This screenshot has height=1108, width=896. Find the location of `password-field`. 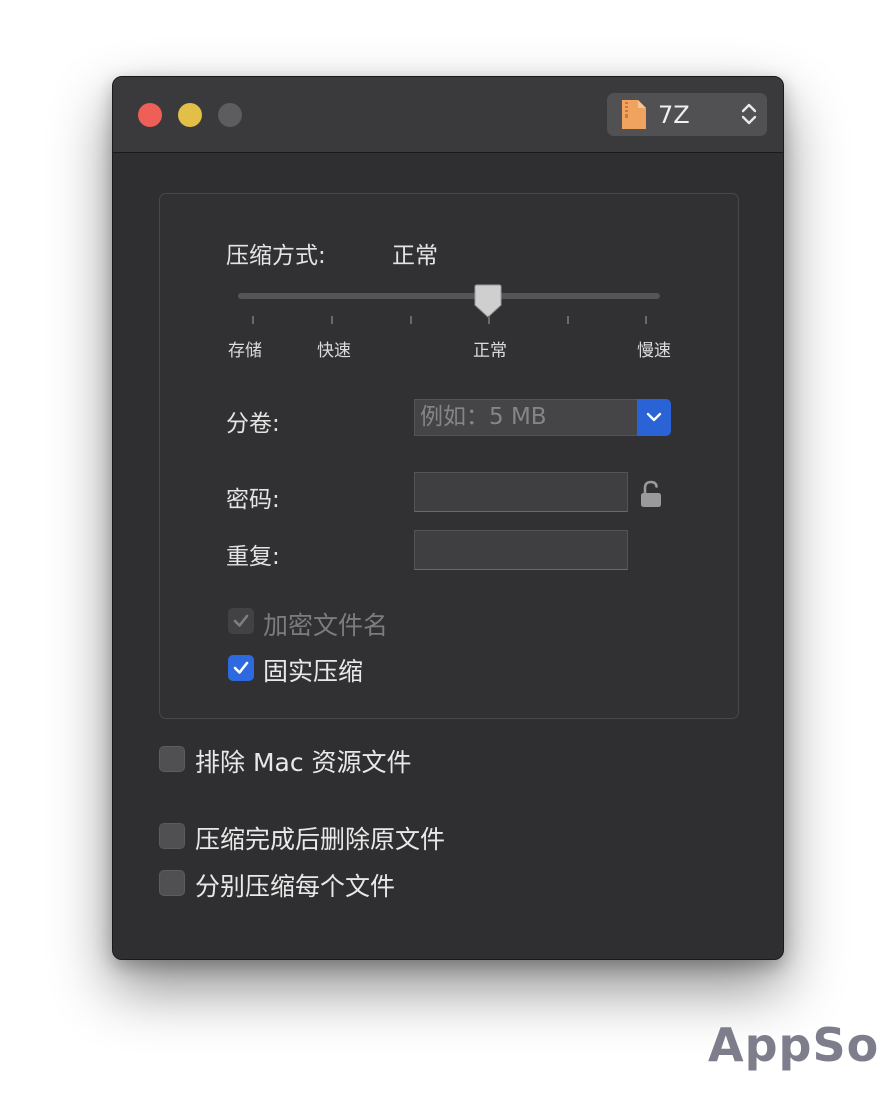

password-field is located at coordinates (521, 492).